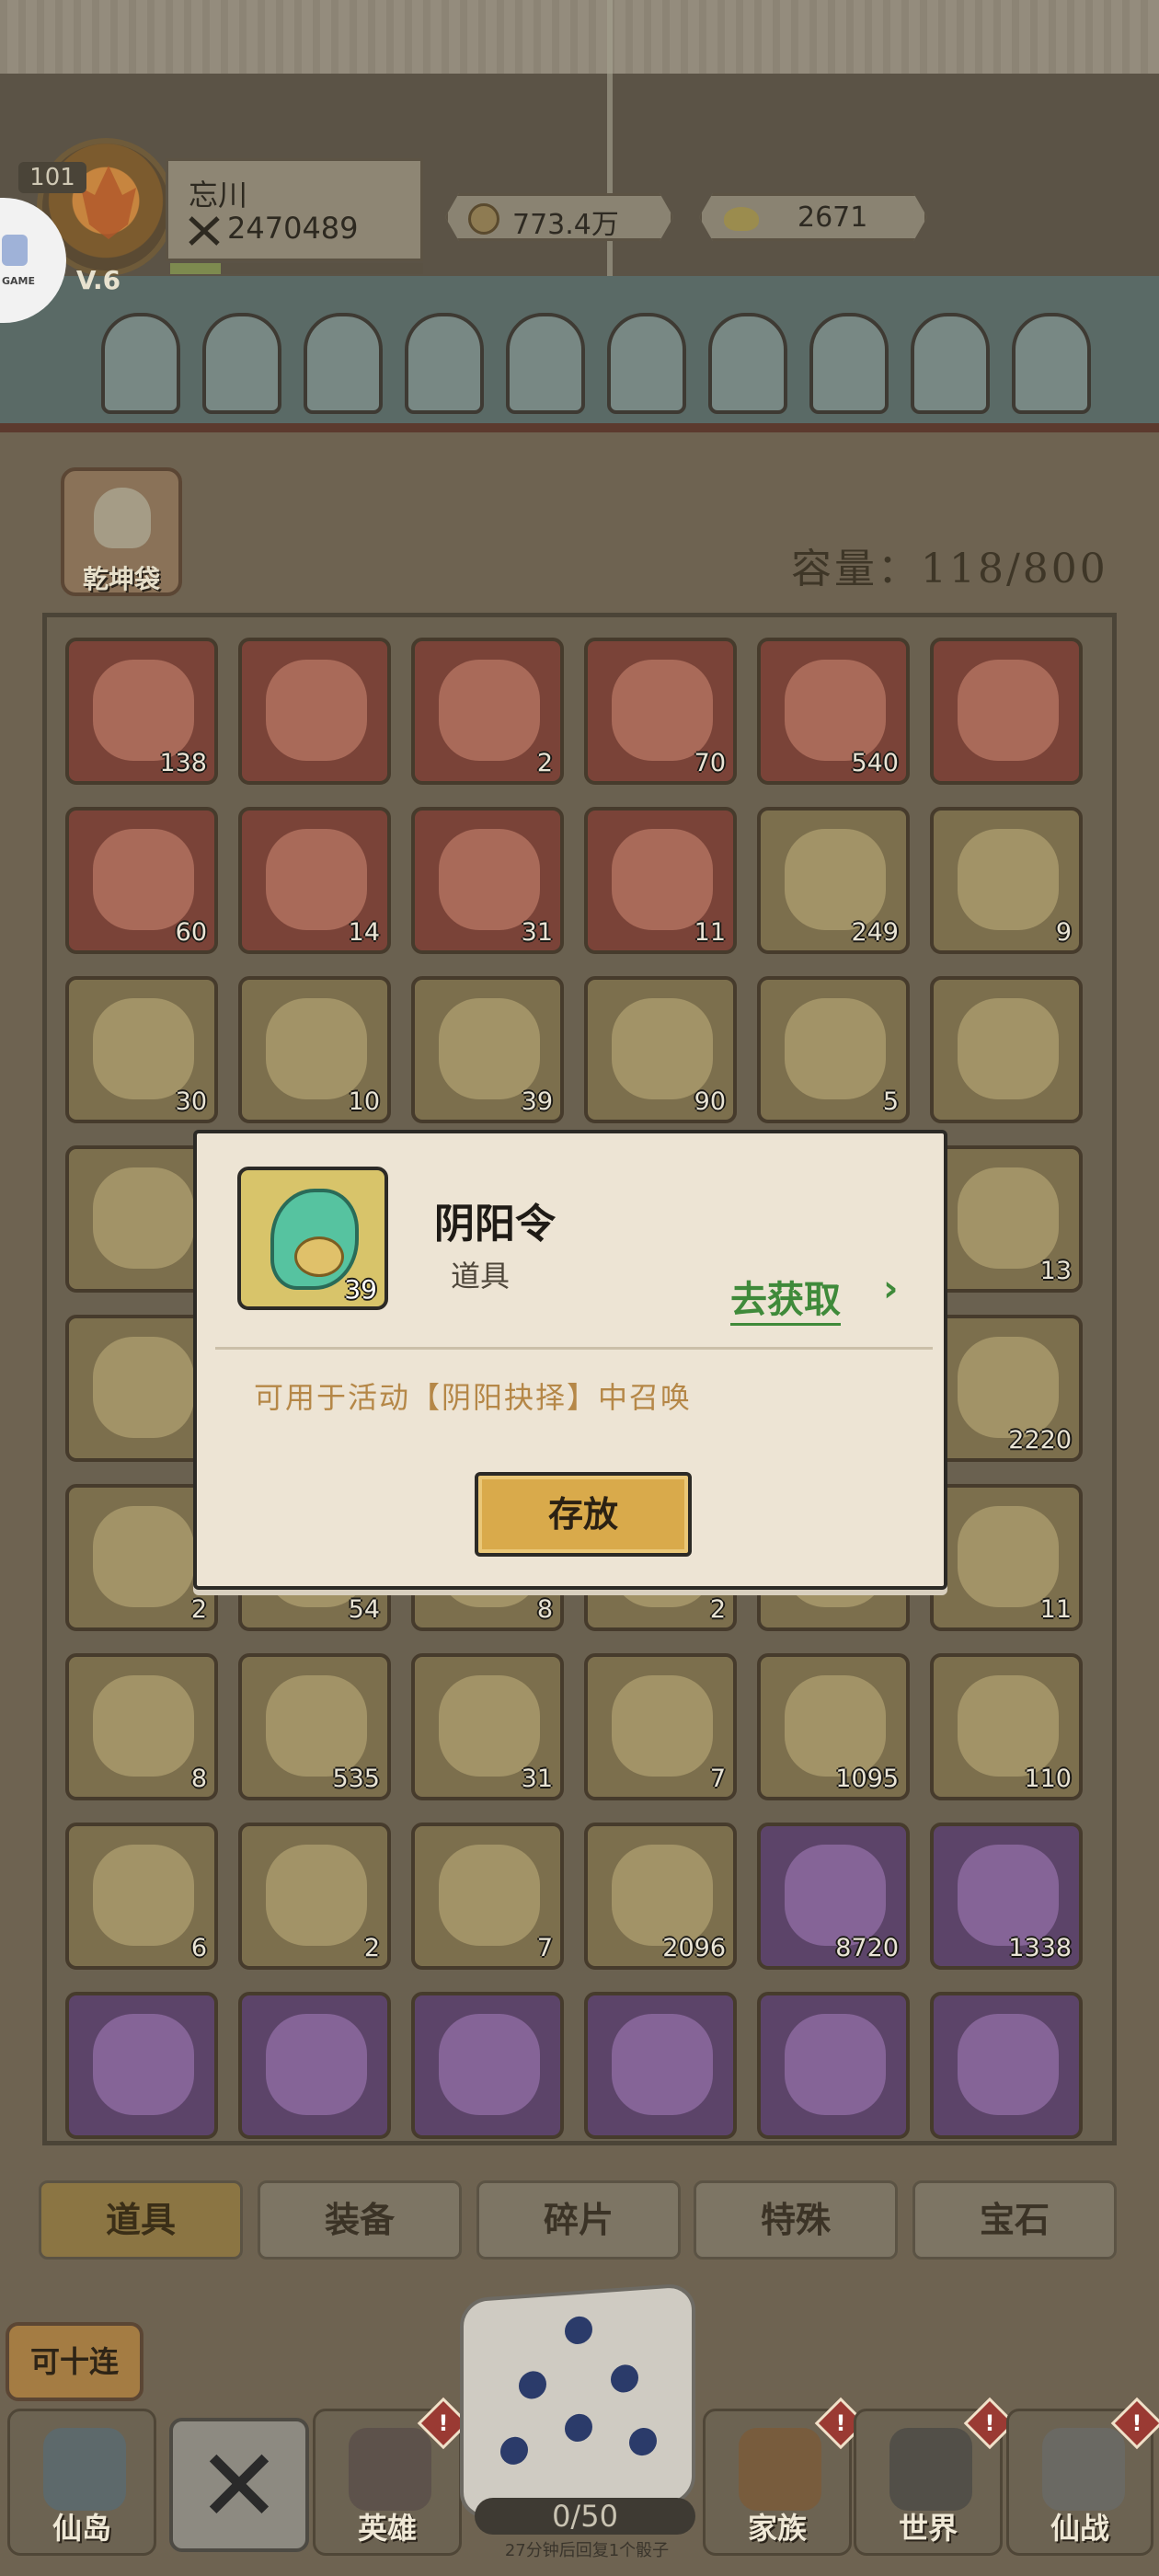 The width and height of the screenshot is (1159, 2576). I want to click on bag-title: 乾坤袋, so click(121, 579).